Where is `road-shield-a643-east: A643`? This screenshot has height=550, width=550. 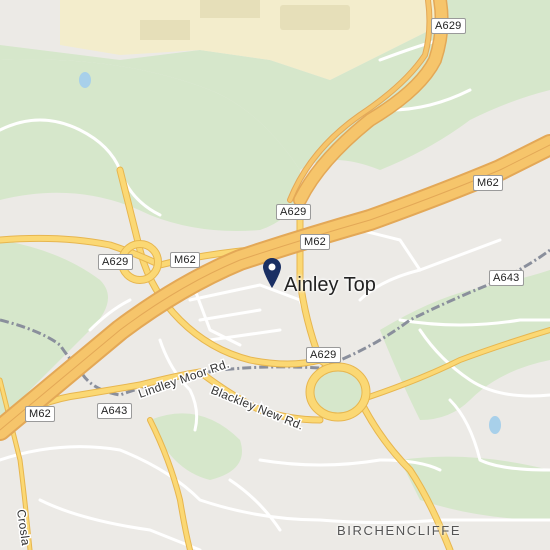
road-shield-a643-east: A643 is located at coordinates (506, 278).